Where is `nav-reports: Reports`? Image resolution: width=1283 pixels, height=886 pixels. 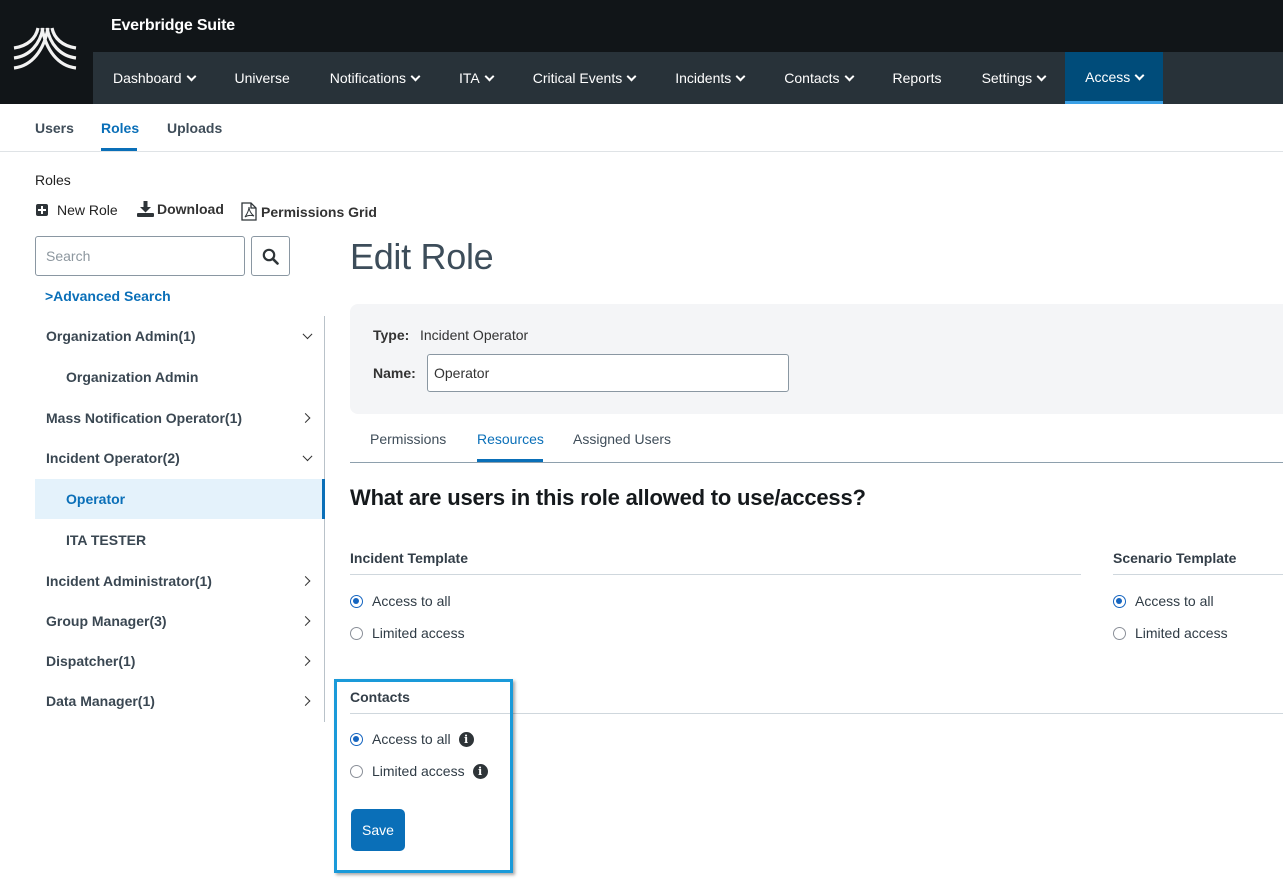 nav-reports: Reports is located at coordinates (917, 78).